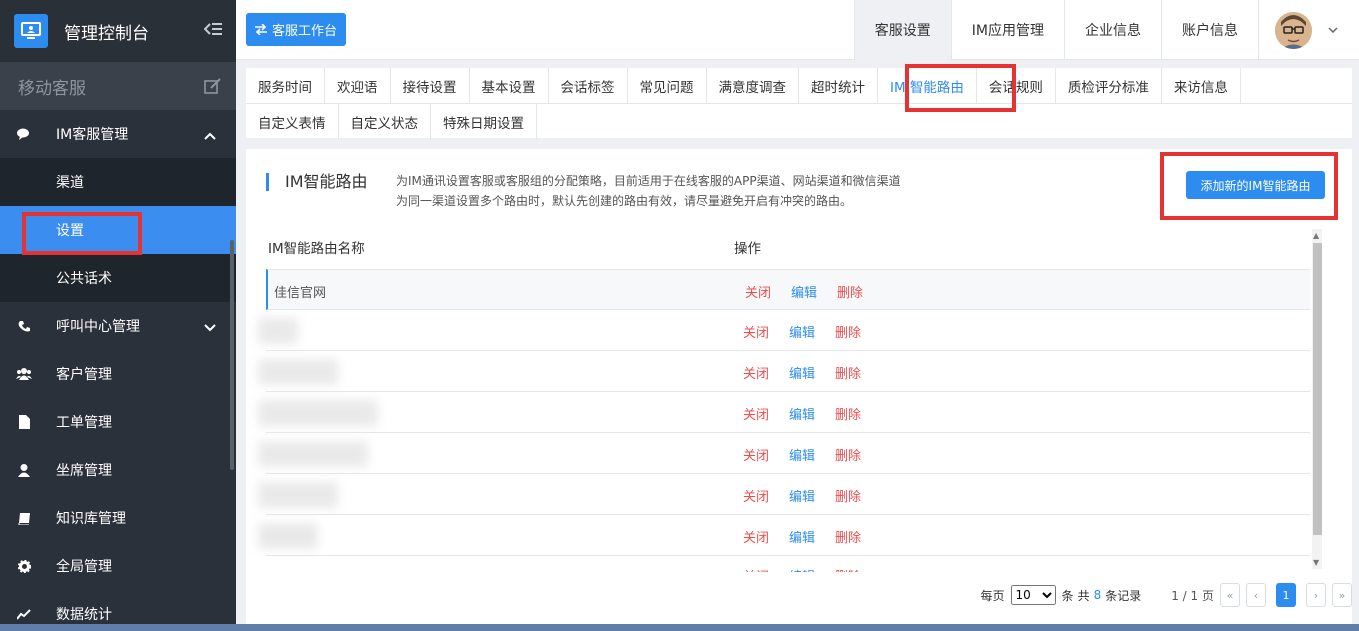 The height and width of the screenshot is (631, 1359). Describe the element at coordinates (1317, 389) in the screenshot. I see `scrollbar-thumb` at that location.